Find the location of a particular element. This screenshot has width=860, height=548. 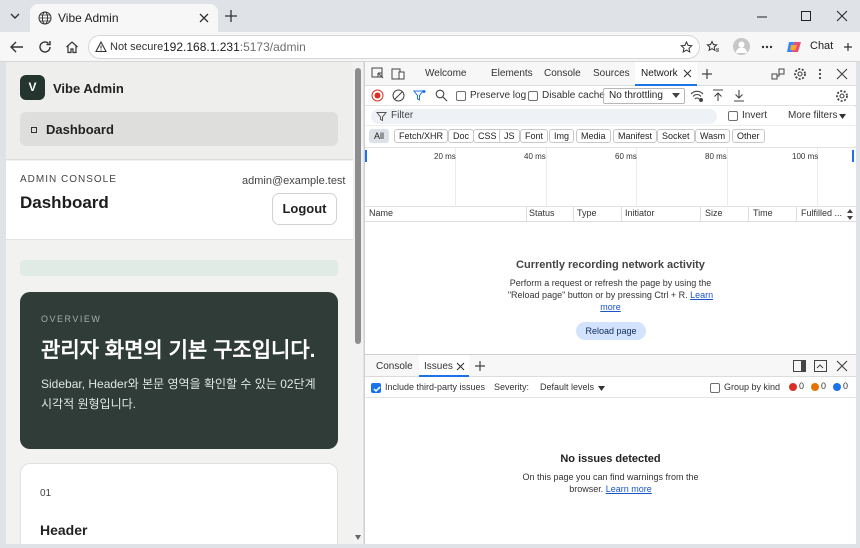

card-title: Header is located at coordinates (64, 530).